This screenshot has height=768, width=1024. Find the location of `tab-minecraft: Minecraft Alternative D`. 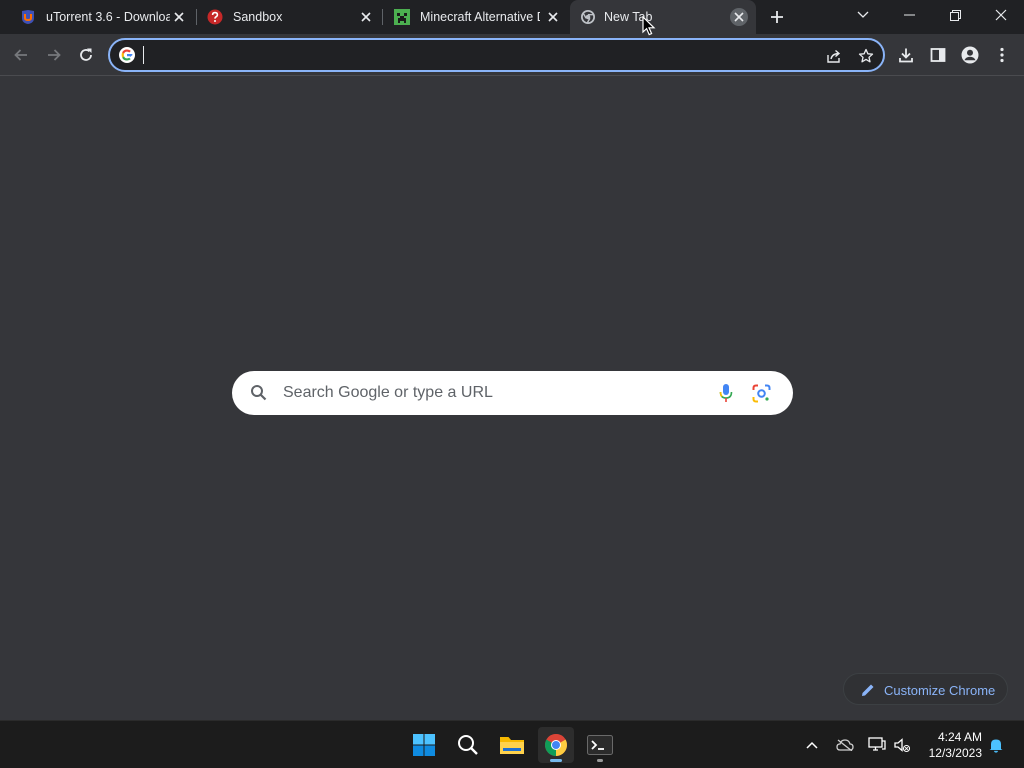

tab-minecraft: Minecraft Alternative D is located at coordinates (477, 17).